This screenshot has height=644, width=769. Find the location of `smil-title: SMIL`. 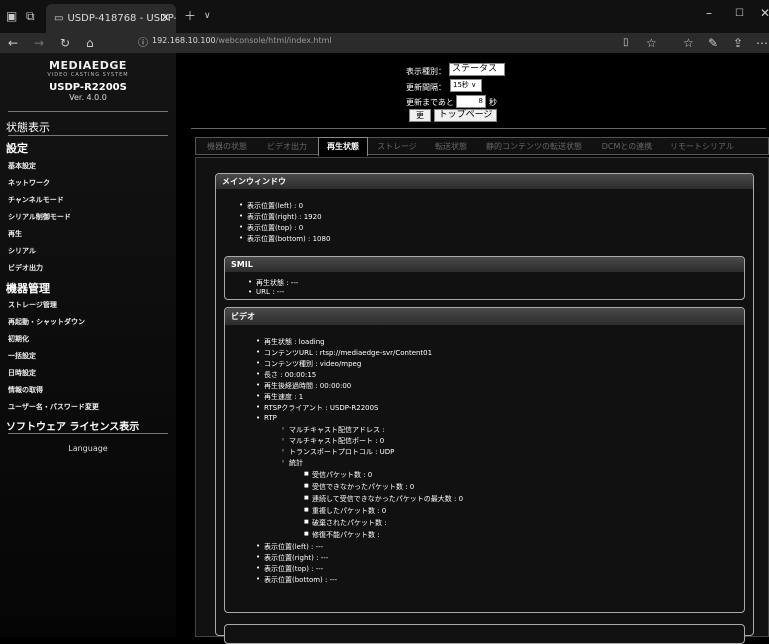

smil-title: SMIL is located at coordinates (484, 264).